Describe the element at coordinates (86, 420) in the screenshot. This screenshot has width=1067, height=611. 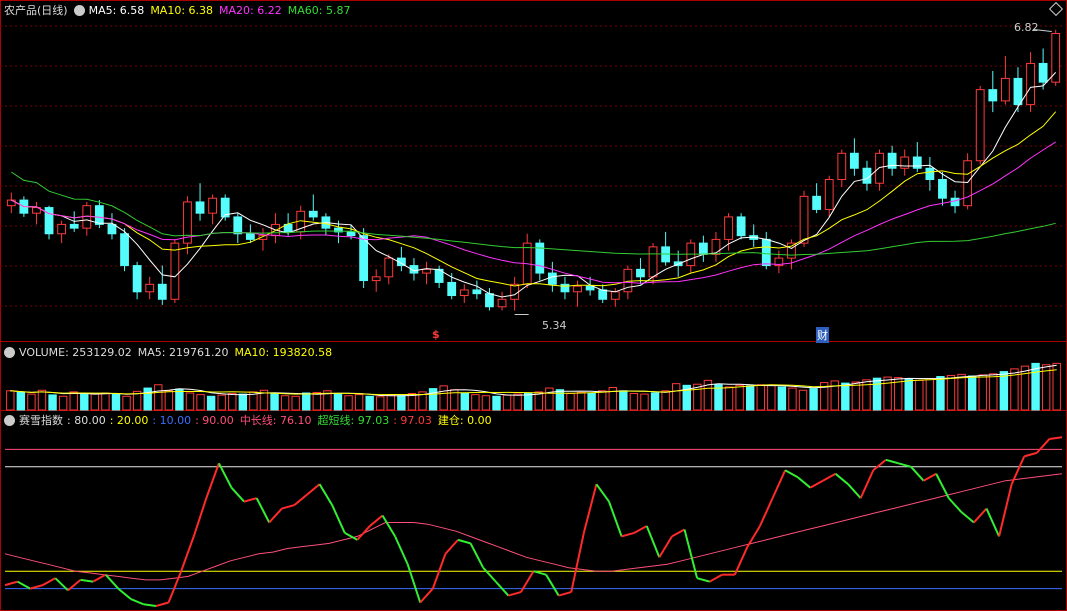
I see `indicator-v80: : 80.00` at that location.